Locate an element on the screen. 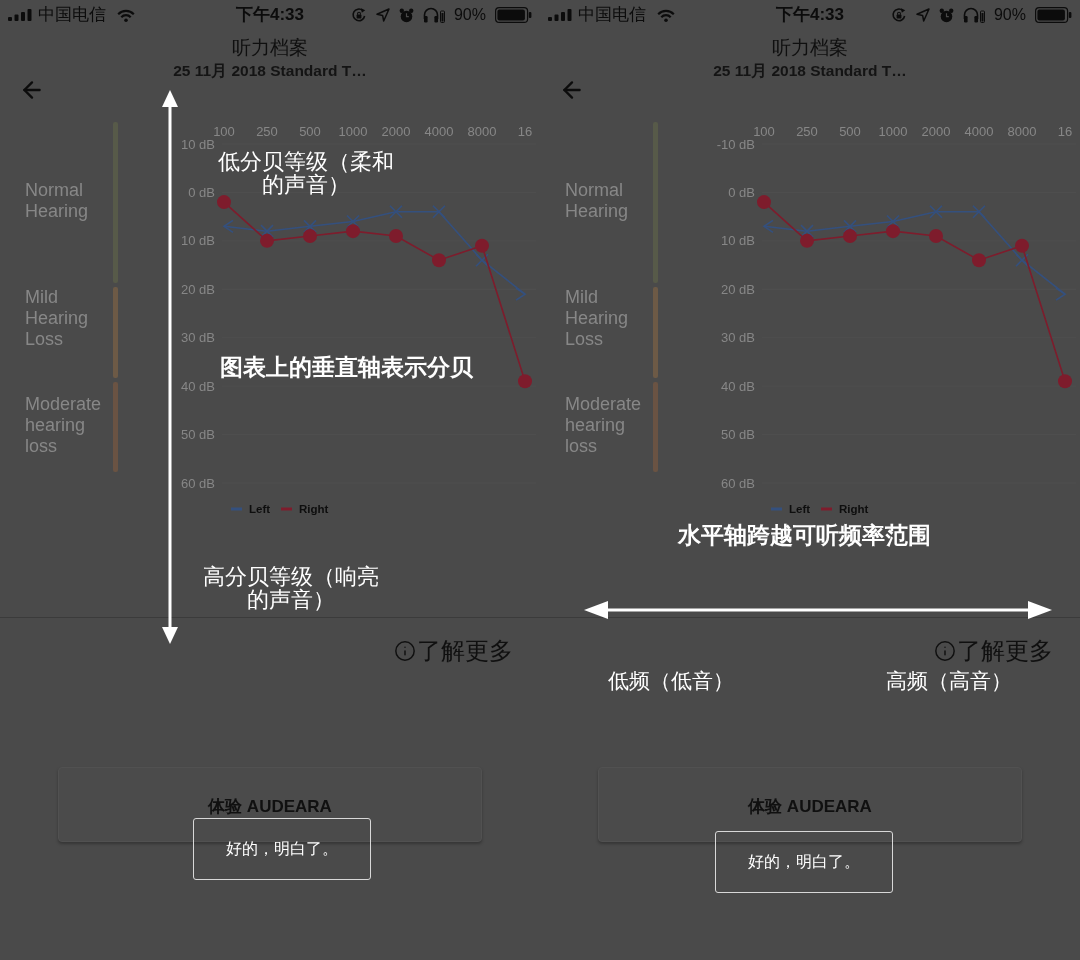  page-title: 听力档案 is located at coordinates (810, 48).